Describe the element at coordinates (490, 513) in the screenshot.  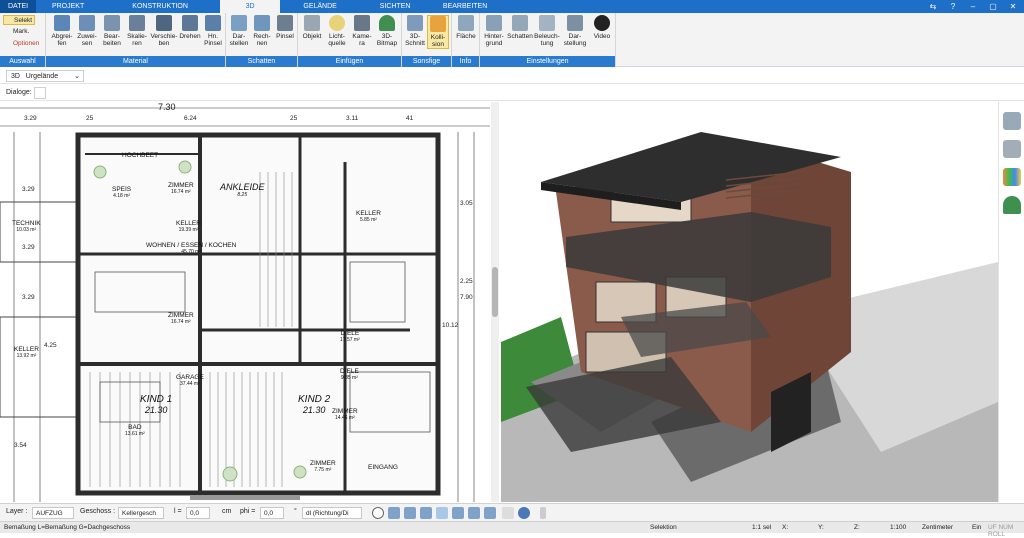
I see `wall-icon` at that location.